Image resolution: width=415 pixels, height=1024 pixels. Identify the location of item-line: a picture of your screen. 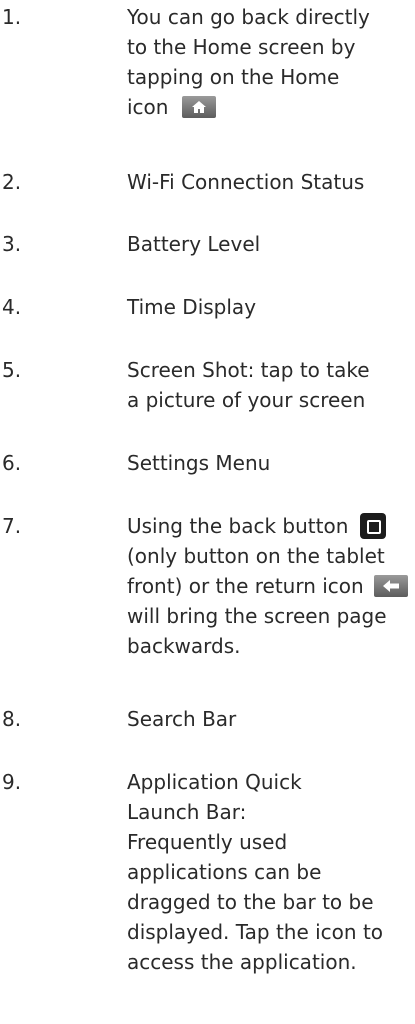
(246, 400).